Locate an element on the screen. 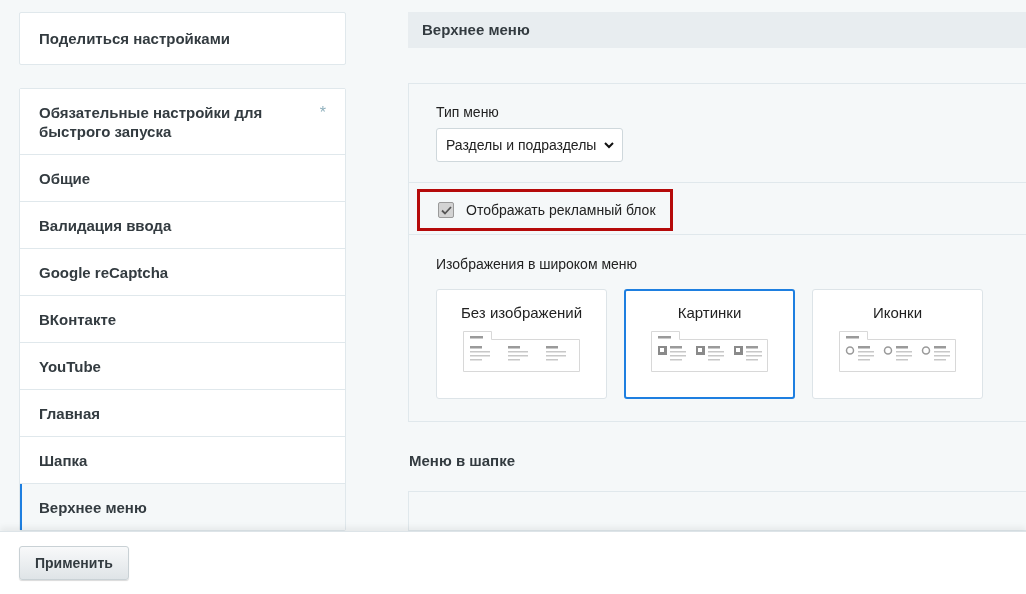 This screenshot has width=1026, height=594. field-label: Тип меню is located at coordinates (468, 112).